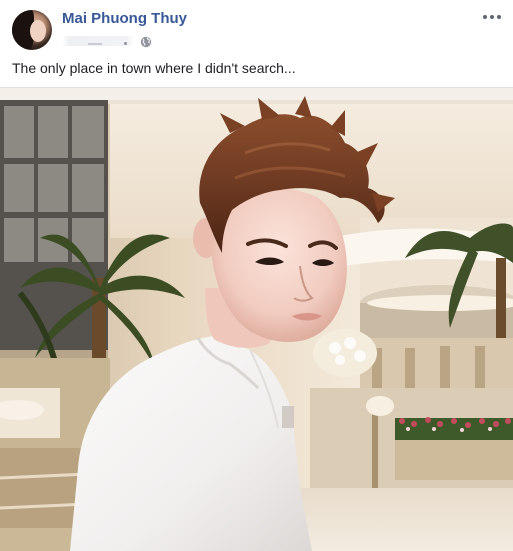  Describe the element at coordinates (32, 30) in the screenshot. I see `author-avatar` at that location.